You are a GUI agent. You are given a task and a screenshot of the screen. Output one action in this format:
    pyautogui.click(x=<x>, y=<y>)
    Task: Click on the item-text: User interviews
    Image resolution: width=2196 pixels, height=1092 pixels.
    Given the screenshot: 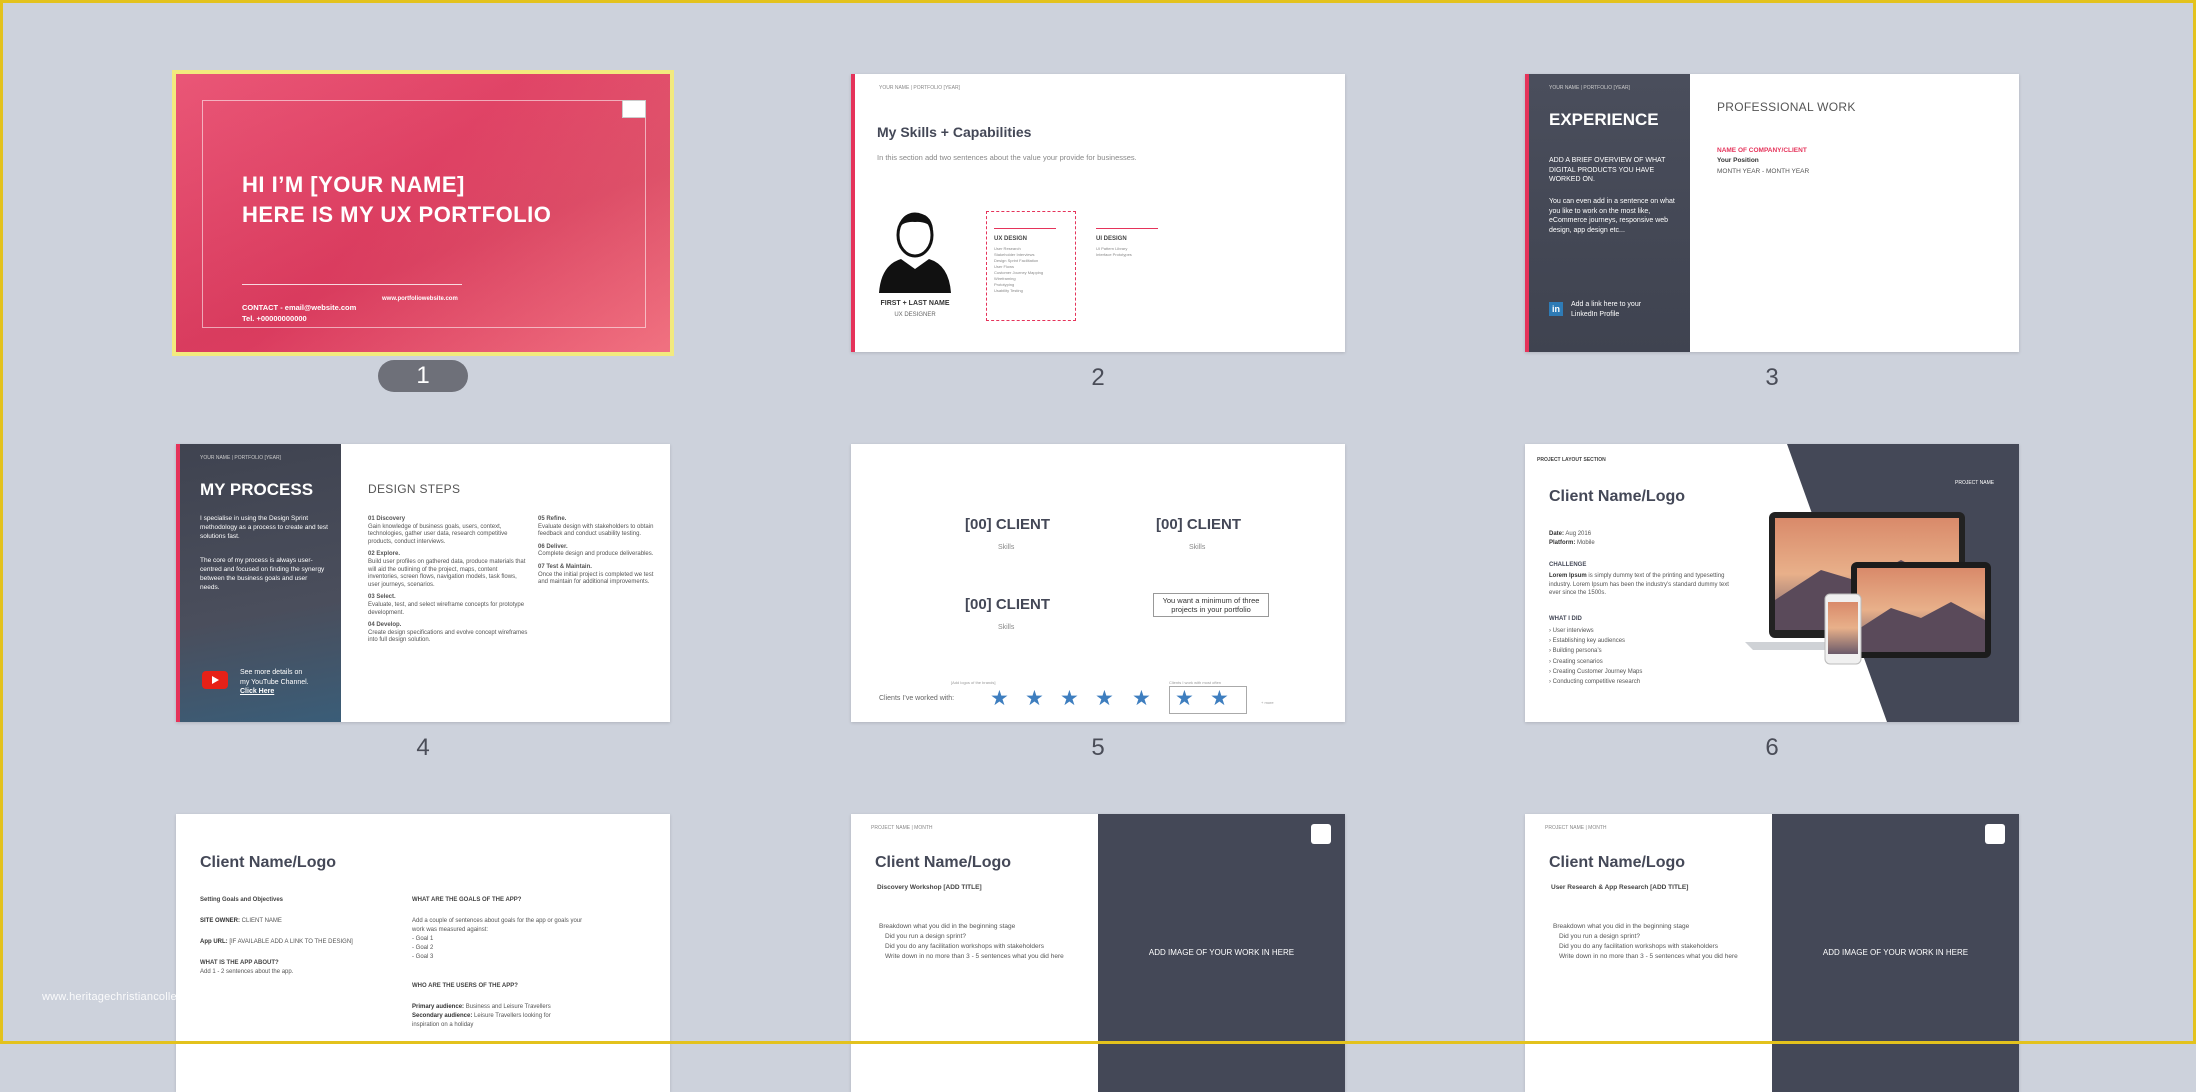 What is the action you would take?
    pyautogui.click(x=1573, y=631)
    